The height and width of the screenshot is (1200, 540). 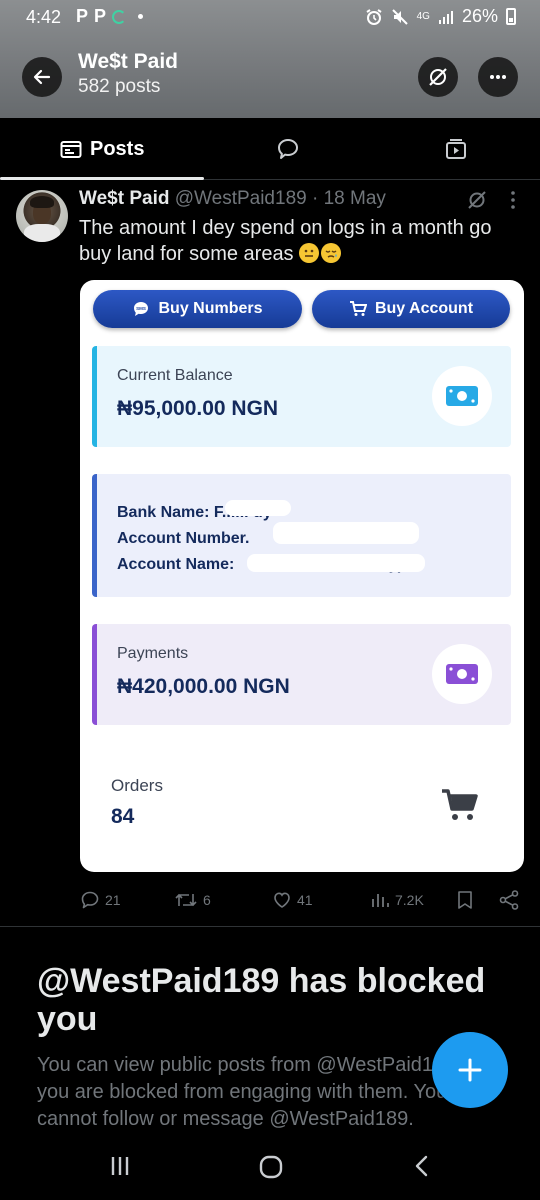 What do you see at coordinates (301, 396) in the screenshot?
I see `current-balance-panel: Current Balance ₦95,000.00 NGN` at bounding box center [301, 396].